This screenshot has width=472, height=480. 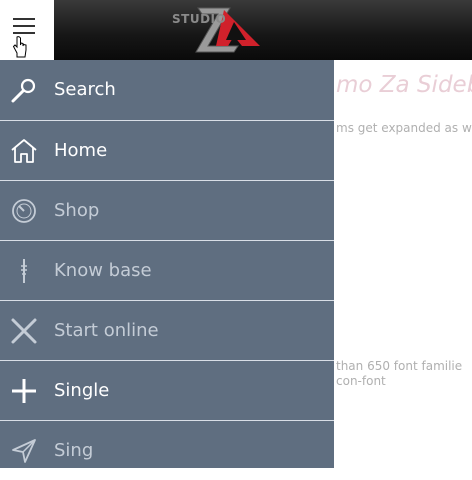 What do you see at coordinates (24, 27) in the screenshot?
I see `hamburger-icon` at bounding box center [24, 27].